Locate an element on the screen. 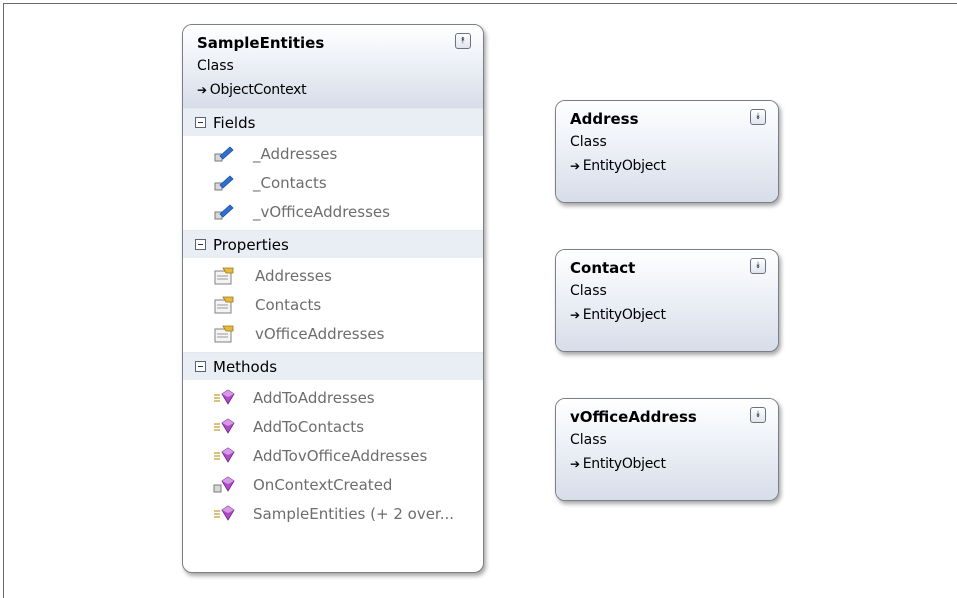 The height and width of the screenshot is (598, 957). list-item: _vOfficeAddresses is located at coordinates (333, 211).